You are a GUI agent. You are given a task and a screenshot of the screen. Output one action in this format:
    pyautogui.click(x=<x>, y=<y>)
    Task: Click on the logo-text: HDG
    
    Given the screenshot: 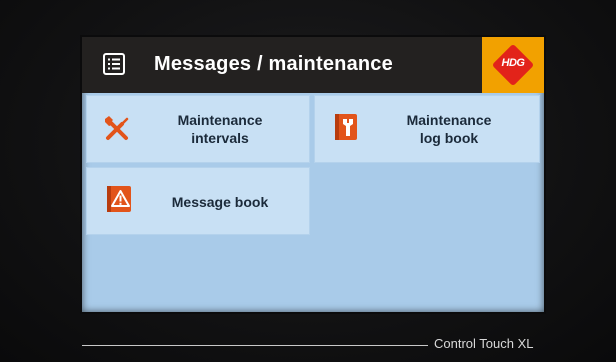 What is the action you would take?
    pyautogui.click(x=513, y=63)
    